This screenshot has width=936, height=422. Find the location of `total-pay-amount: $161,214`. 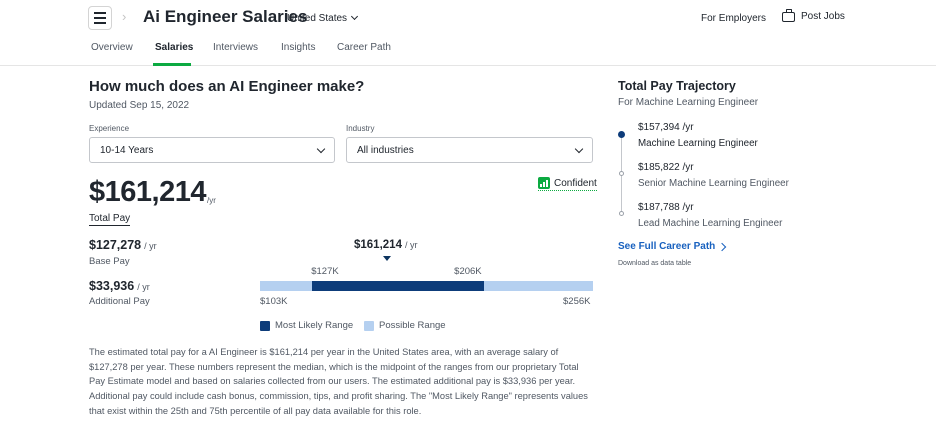

total-pay-amount: $161,214 is located at coordinates (147, 192).